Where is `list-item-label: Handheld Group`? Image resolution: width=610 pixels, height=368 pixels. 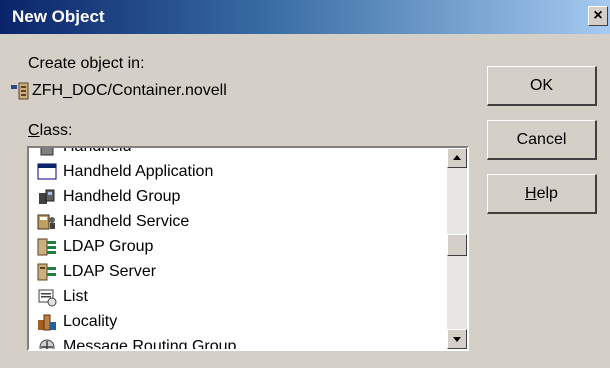 list-item-label: Handheld Group is located at coordinates (122, 196).